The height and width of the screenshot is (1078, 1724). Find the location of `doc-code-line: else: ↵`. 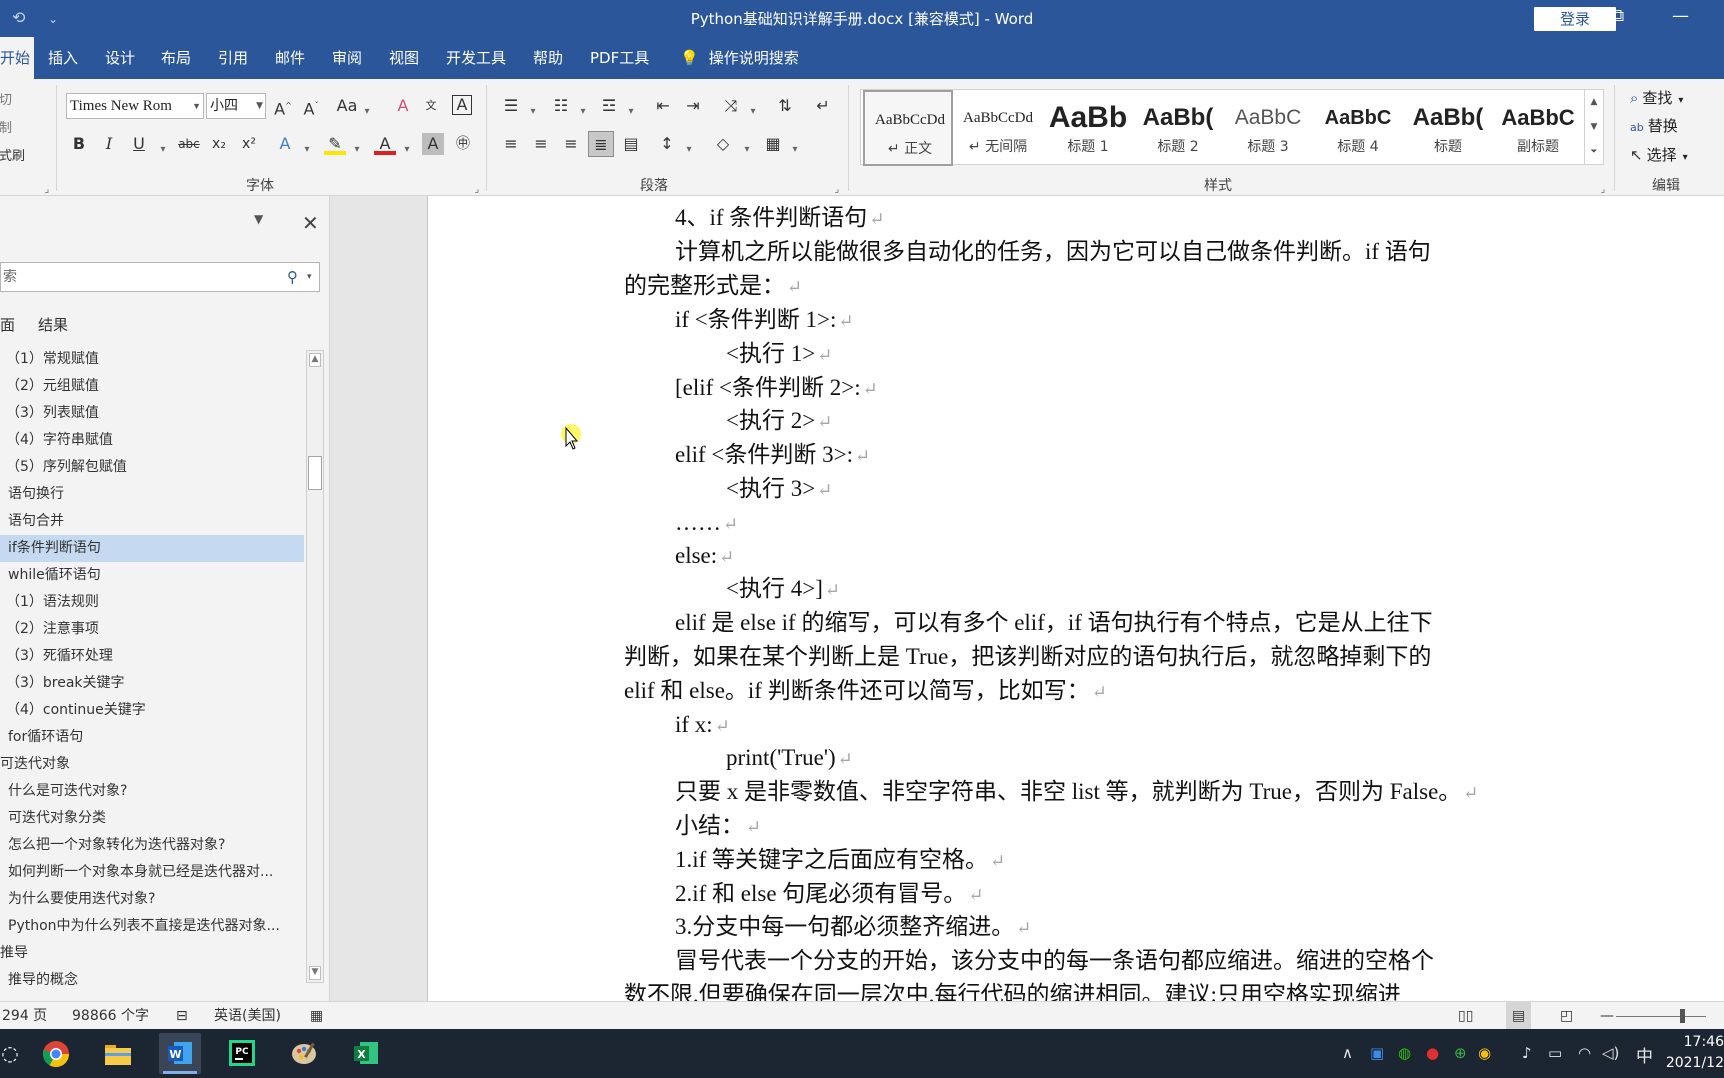

doc-code-line: else: ↵ is located at coordinates (704, 556).